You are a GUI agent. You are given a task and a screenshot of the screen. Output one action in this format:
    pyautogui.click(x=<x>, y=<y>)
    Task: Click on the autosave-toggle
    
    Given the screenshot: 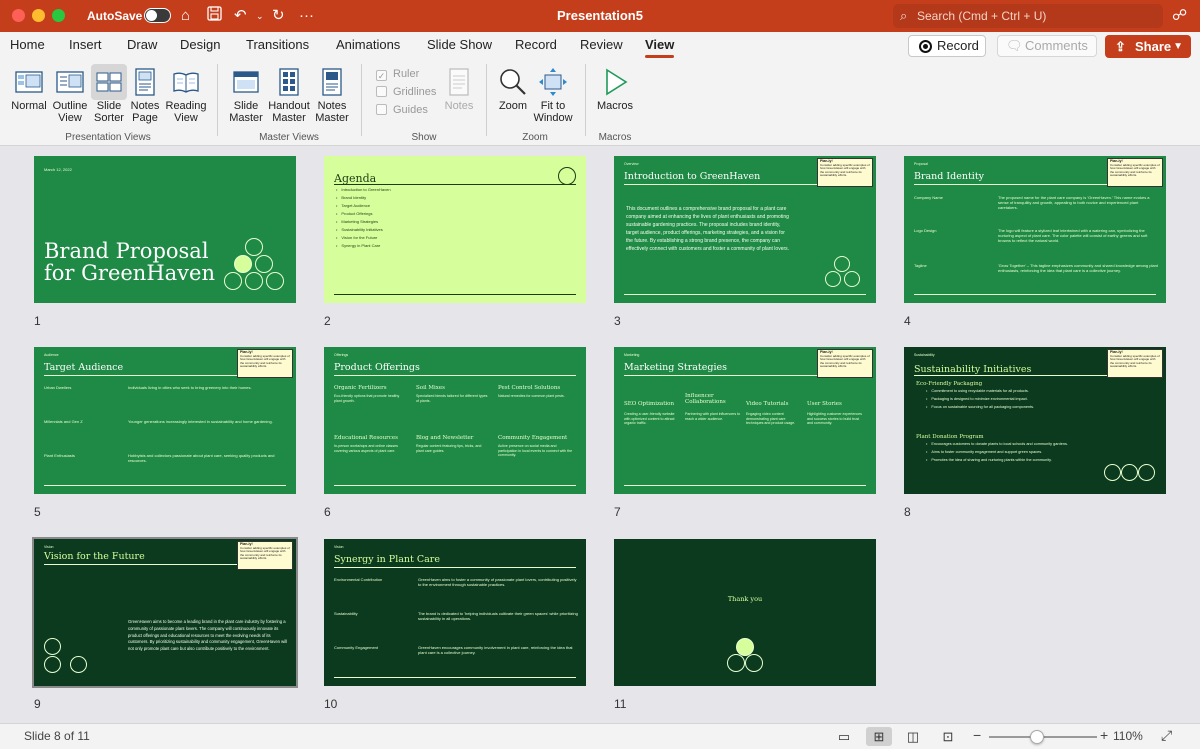 What is the action you would take?
    pyautogui.click(x=157, y=15)
    